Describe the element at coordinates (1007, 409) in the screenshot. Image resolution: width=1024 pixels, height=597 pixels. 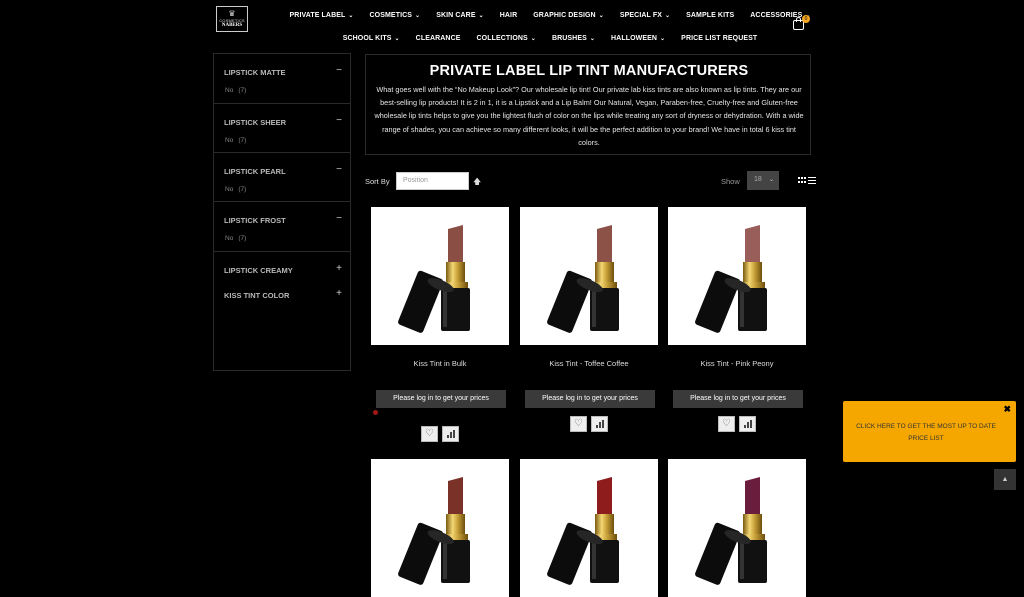
I see `close-icon: ✖` at that location.